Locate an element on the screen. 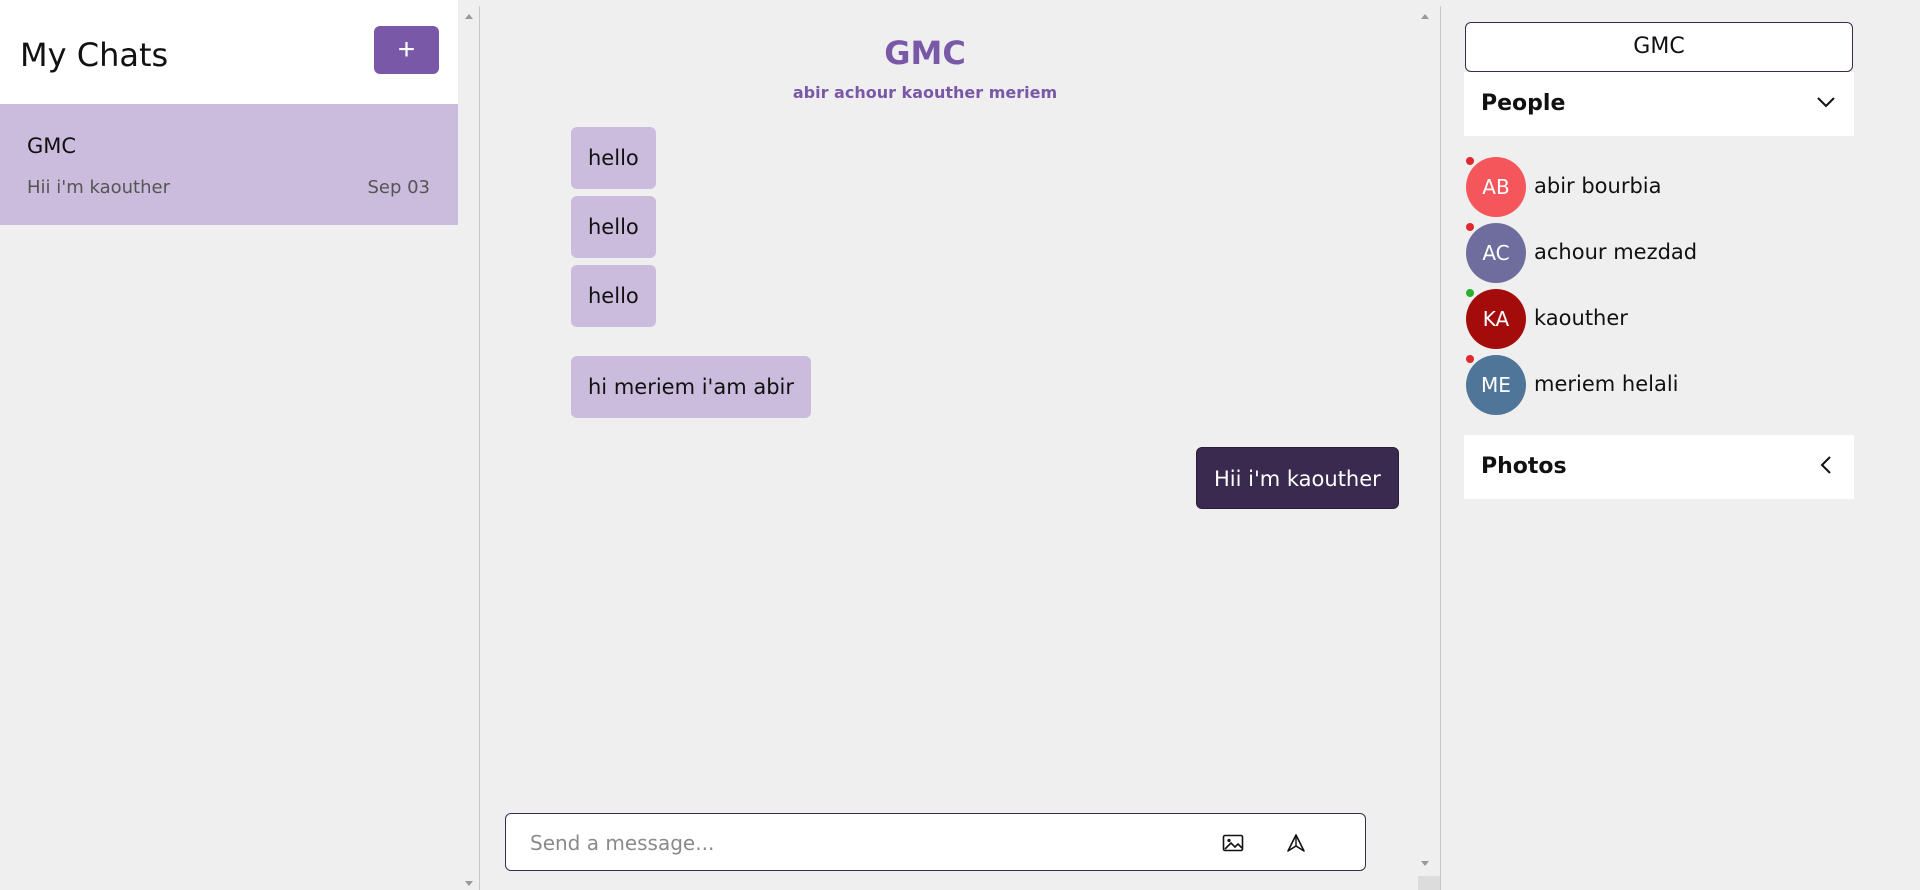 The height and width of the screenshot is (890, 1920). message-composer is located at coordinates (935, 842).